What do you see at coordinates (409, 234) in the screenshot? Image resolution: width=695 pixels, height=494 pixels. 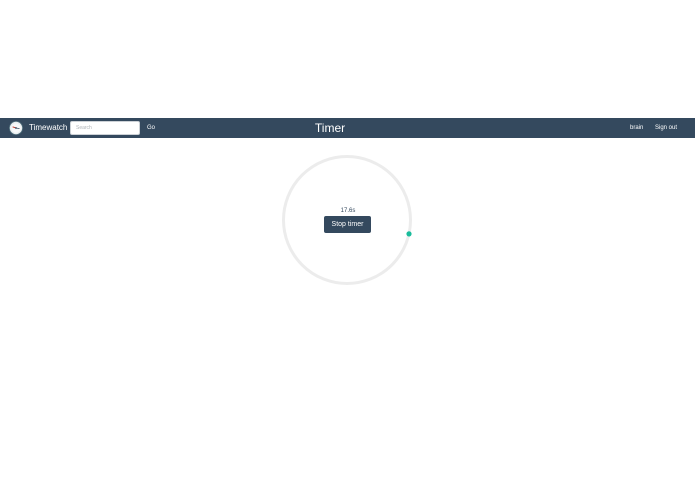 I see `timer-progress-dot` at bounding box center [409, 234].